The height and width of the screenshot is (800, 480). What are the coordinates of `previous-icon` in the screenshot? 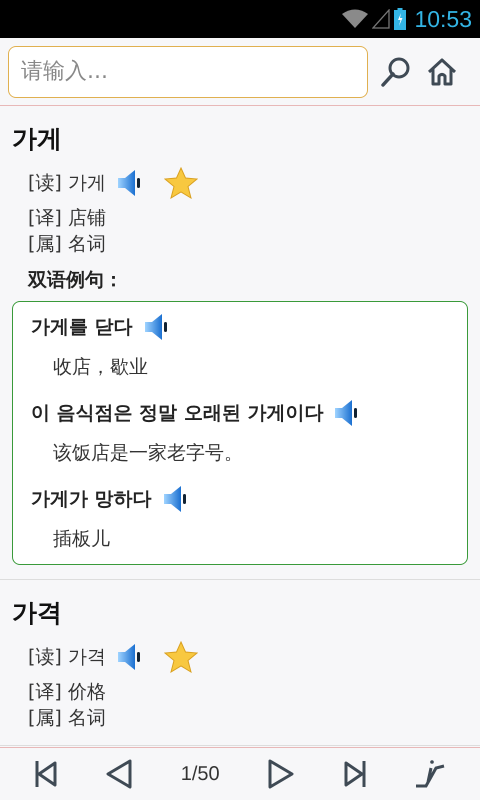 It's located at (119, 774).